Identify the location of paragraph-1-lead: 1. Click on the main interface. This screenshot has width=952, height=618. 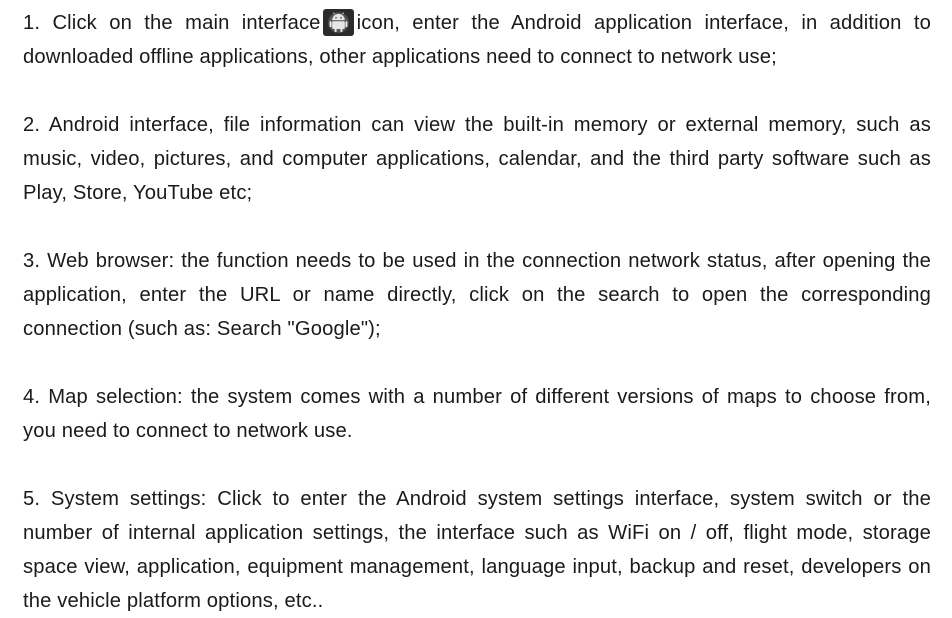
(172, 23).